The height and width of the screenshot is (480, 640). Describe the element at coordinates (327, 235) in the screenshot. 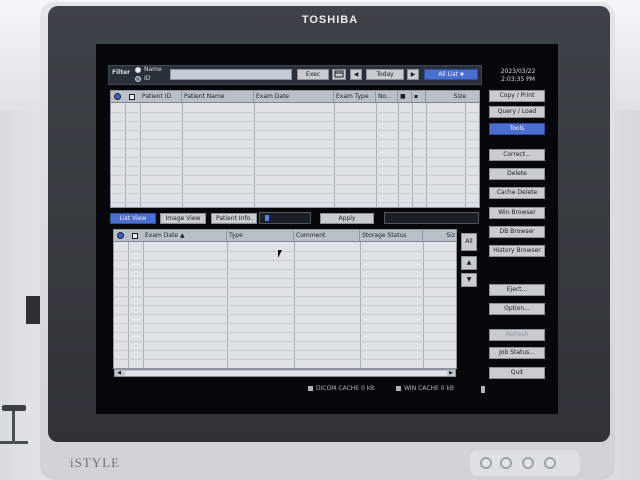

I see `col-comment: Comment` at that location.